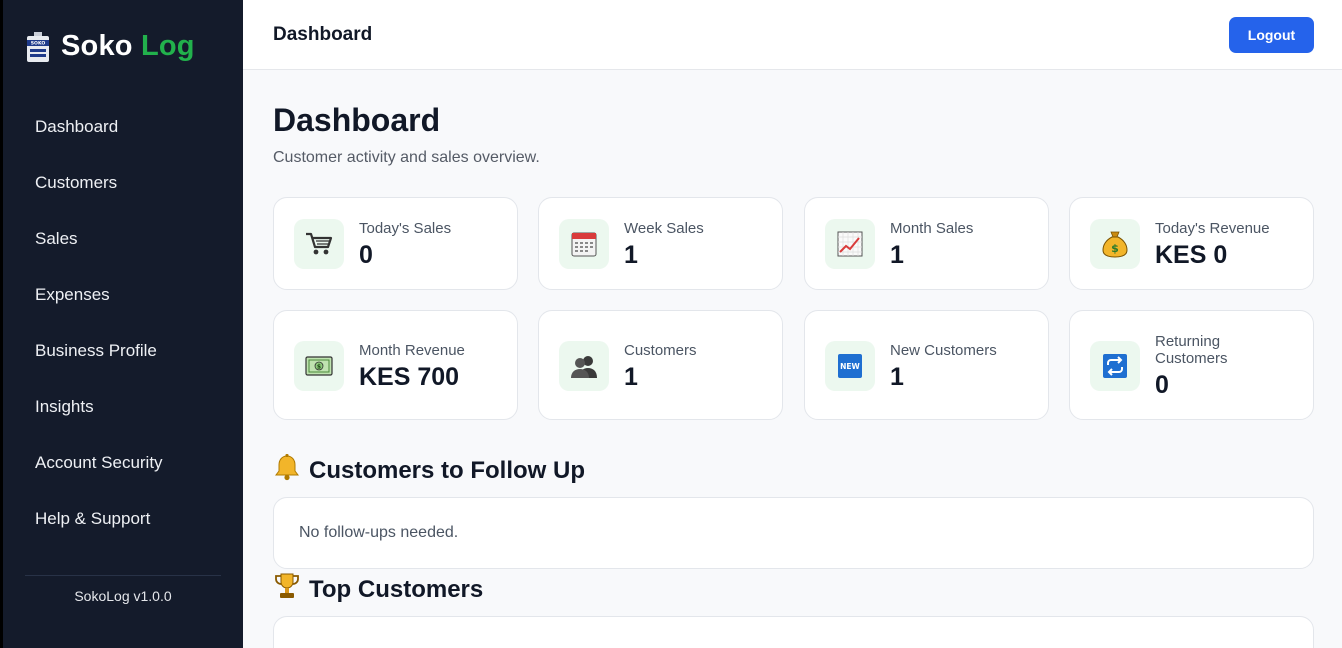  I want to click on trophy-icon, so click(287, 589).